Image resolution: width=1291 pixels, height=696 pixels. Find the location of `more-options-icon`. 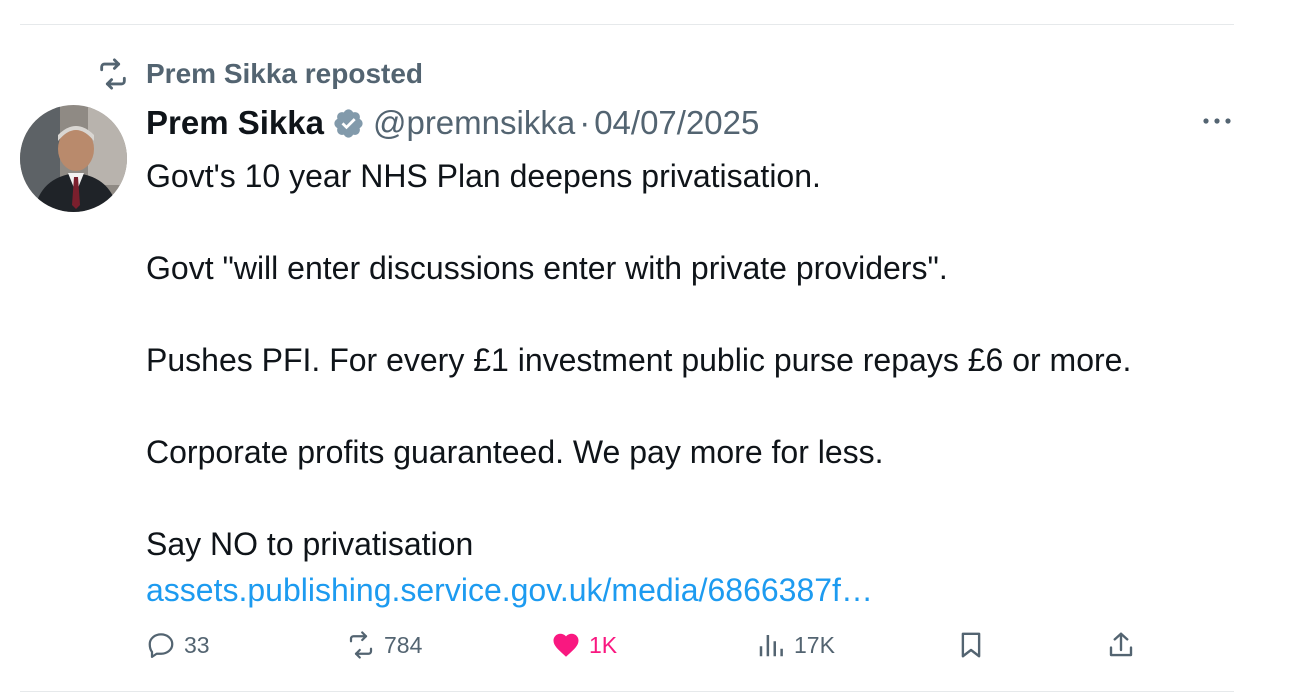

more-options-icon is located at coordinates (1217, 121).